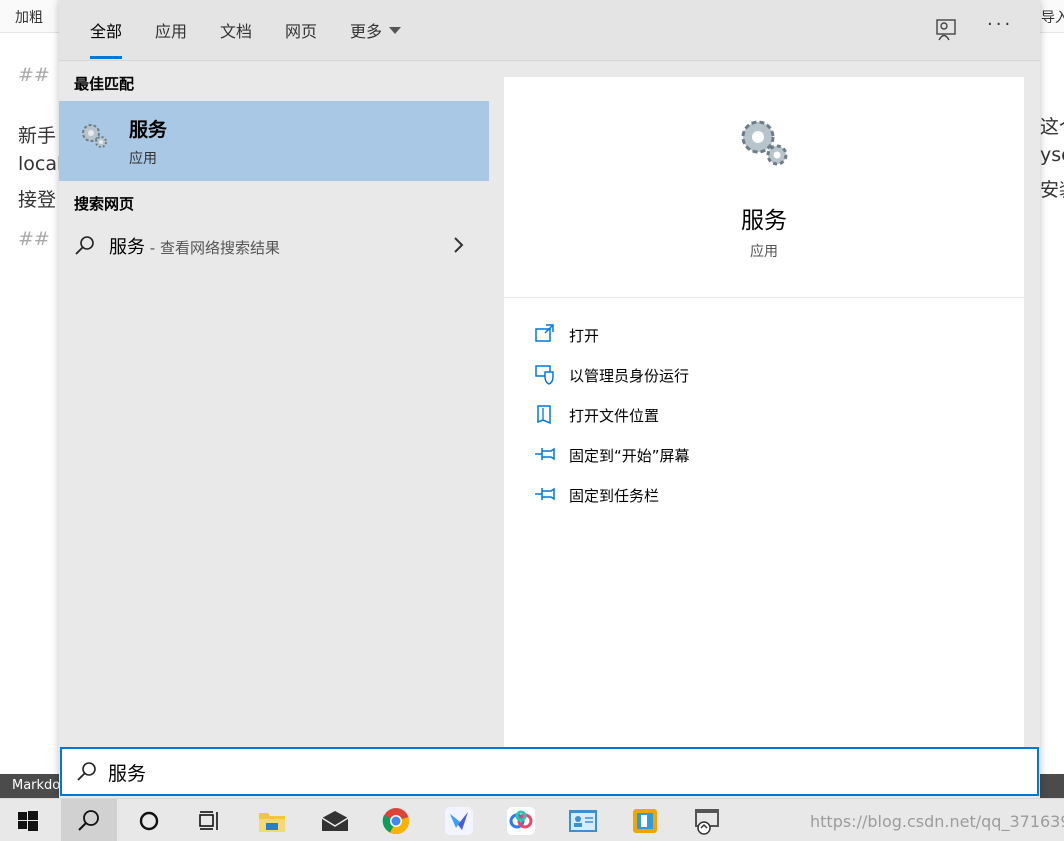 The image size is (1064, 841). I want to click on chevron-right-icon, so click(459, 247).